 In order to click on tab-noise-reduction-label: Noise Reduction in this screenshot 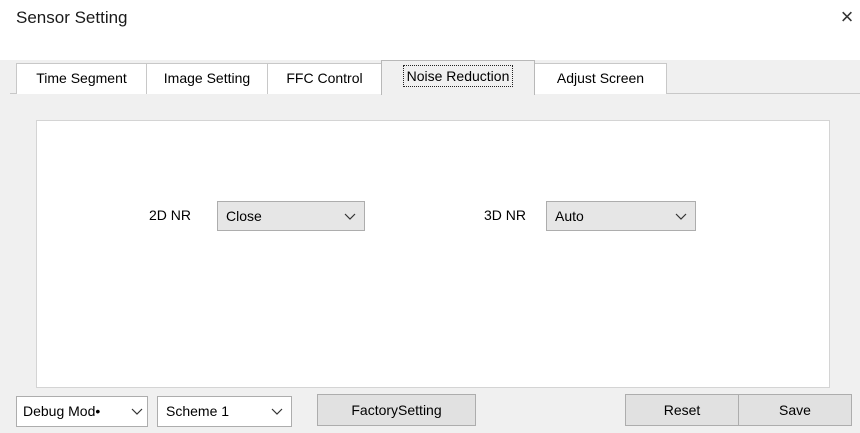, I will do `click(458, 76)`.